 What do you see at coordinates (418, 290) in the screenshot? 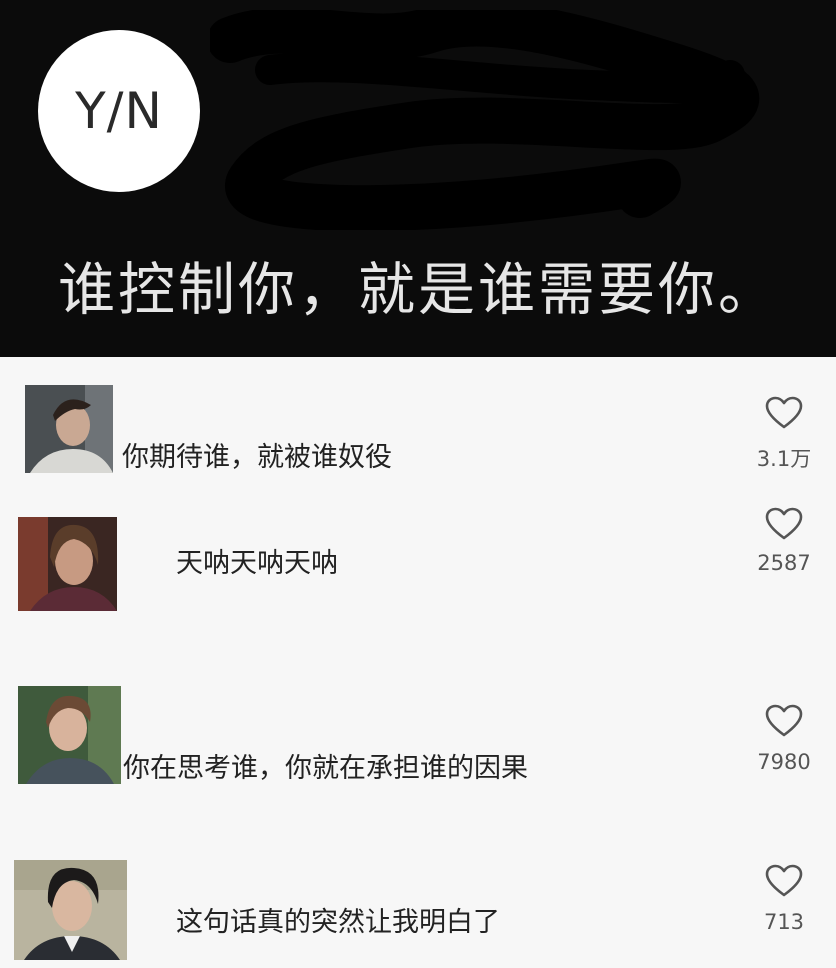
I see `post-quote: 谁控制你，就是谁需要你。` at bounding box center [418, 290].